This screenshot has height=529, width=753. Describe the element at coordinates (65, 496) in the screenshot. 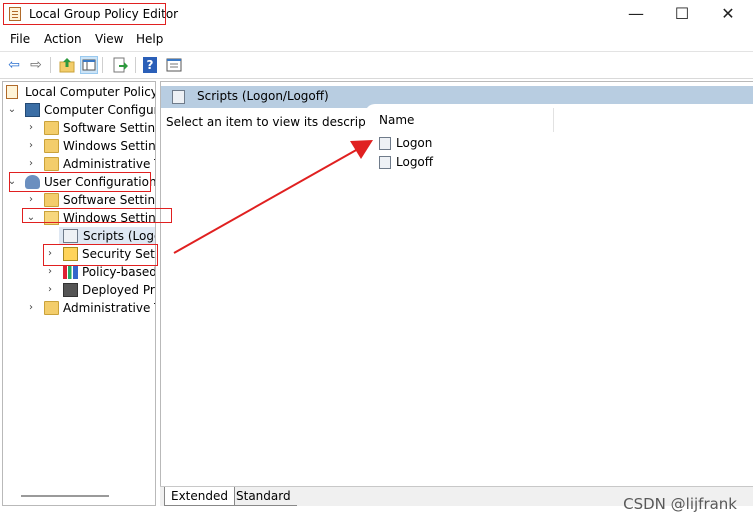

I see `horizontal-scrollbar` at that location.